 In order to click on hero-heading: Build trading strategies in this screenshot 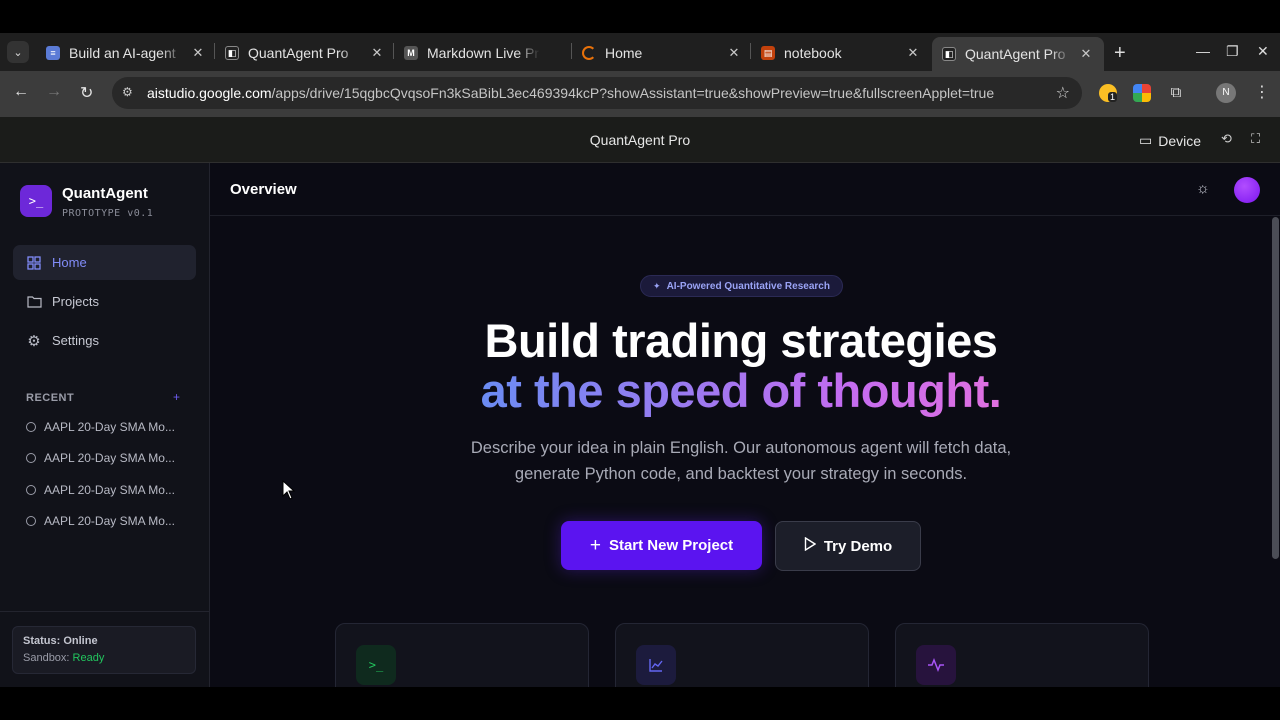, I will do `click(741, 340)`.